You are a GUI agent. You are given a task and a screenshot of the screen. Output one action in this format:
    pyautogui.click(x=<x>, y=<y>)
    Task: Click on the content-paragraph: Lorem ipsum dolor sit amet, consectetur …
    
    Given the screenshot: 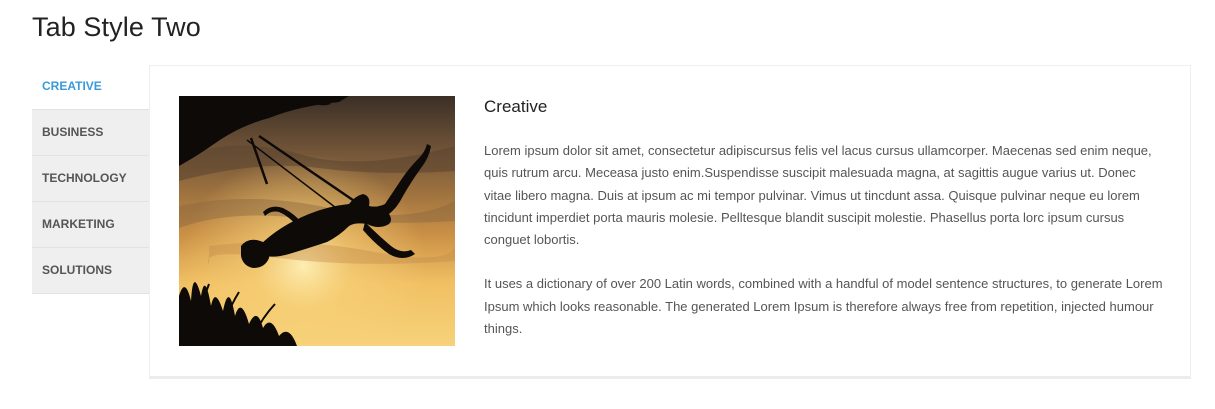 What is the action you would take?
    pyautogui.click(x=818, y=195)
    